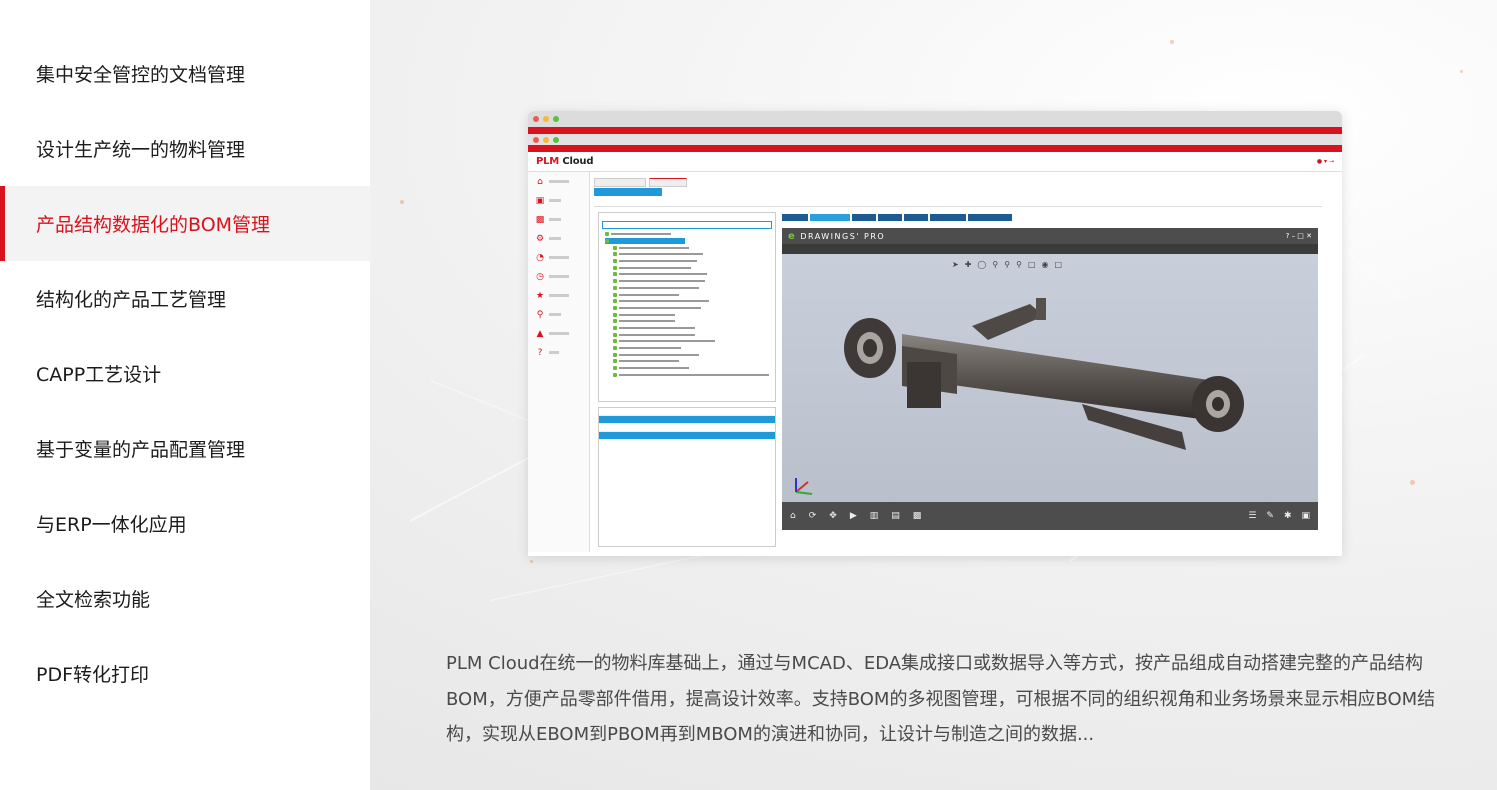  I want to click on nav-home-icon: ⌂, so click(558, 181).